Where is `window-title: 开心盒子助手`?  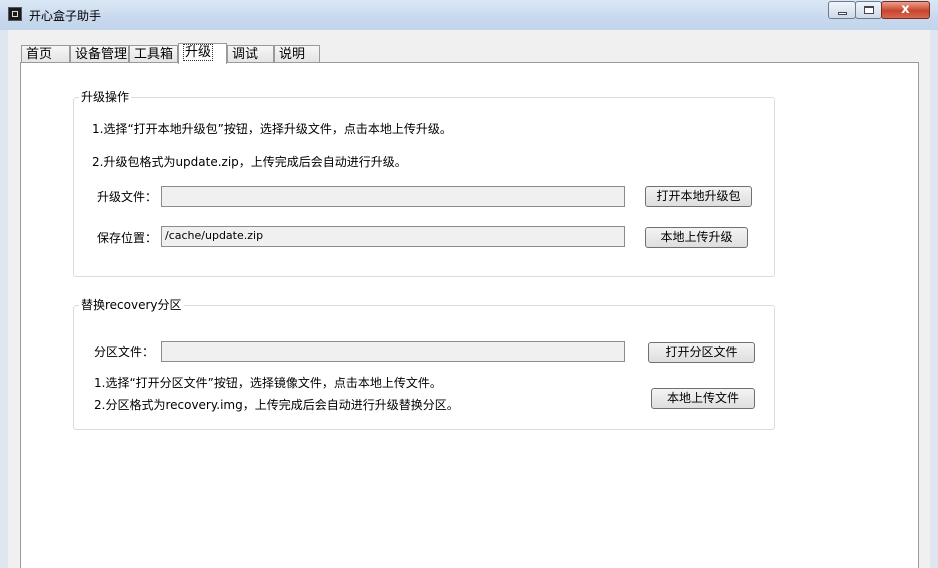 window-title: 开心盒子助手 is located at coordinates (65, 16).